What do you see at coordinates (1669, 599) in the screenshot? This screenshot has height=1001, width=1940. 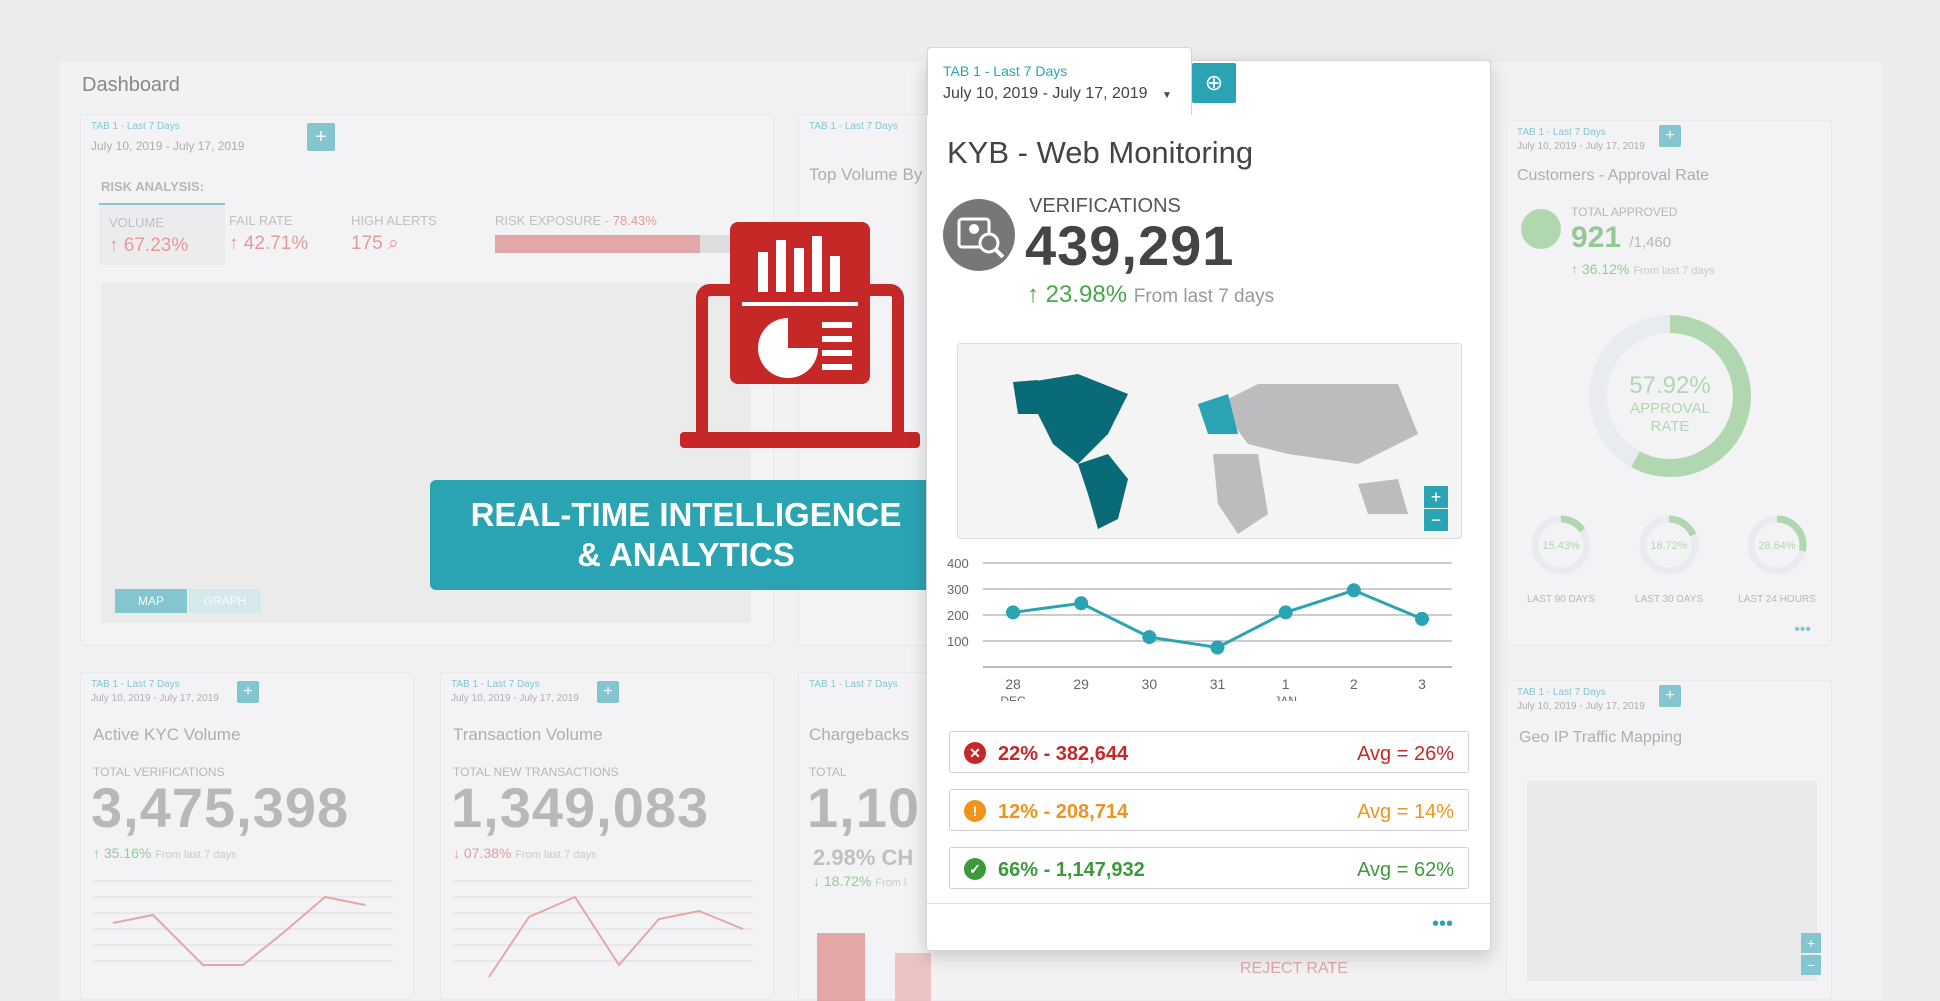 I see `period-donut-label: LAST 30 DAYS` at bounding box center [1669, 599].